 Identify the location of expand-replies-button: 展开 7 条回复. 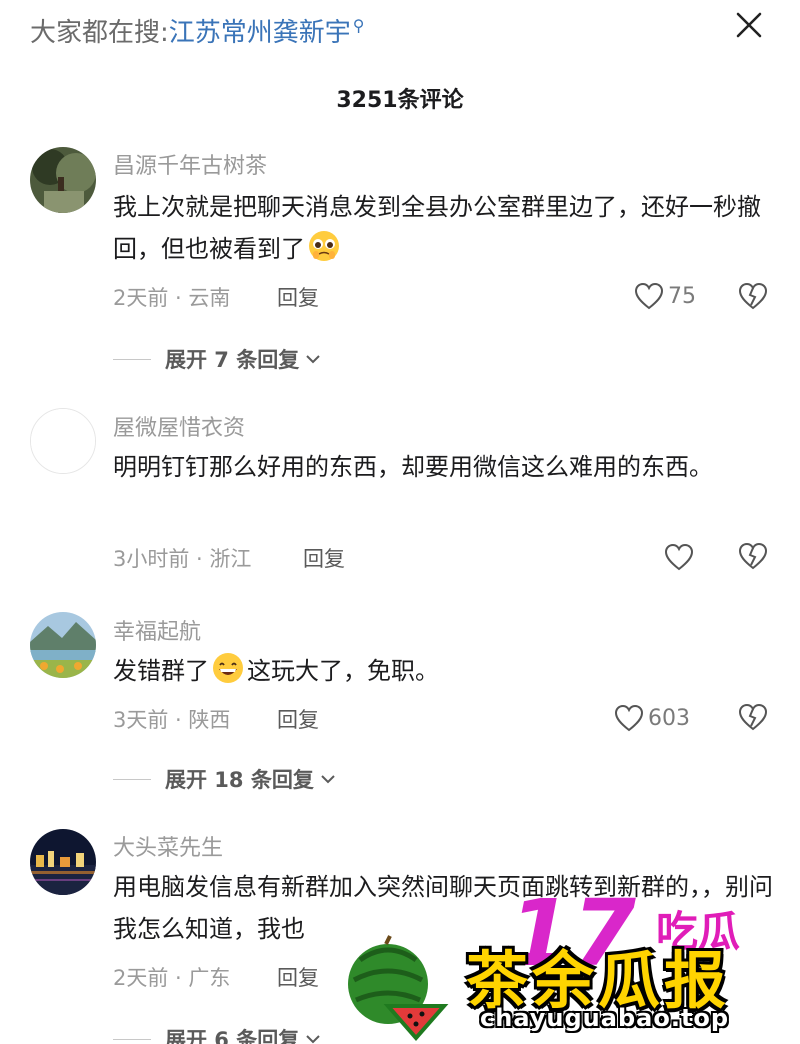
(217, 359).